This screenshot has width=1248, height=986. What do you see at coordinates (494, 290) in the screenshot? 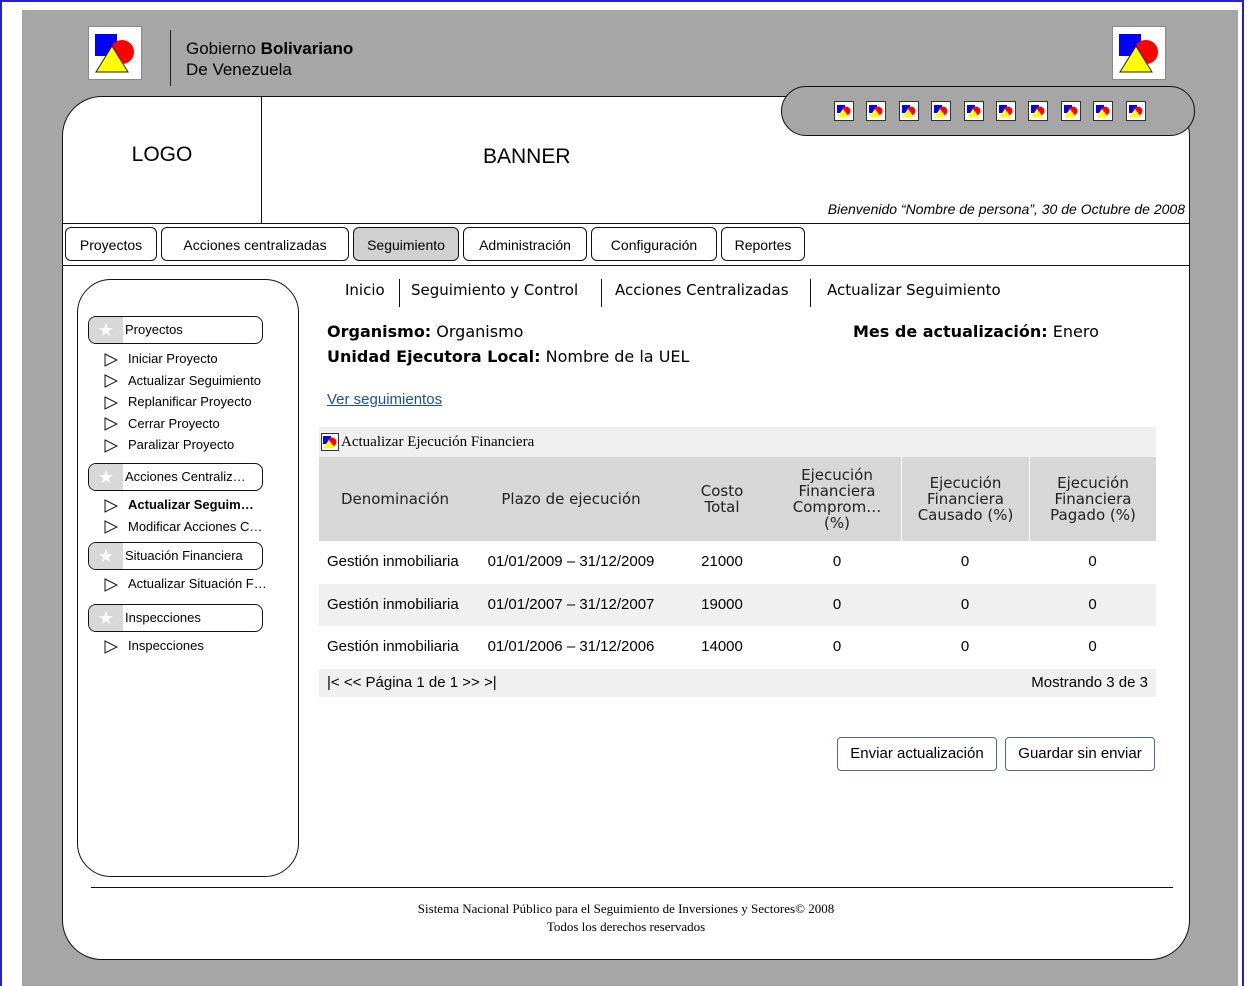
I see `breadcrumb-item: Seguimiento y Control` at bounding box center [494, 290].